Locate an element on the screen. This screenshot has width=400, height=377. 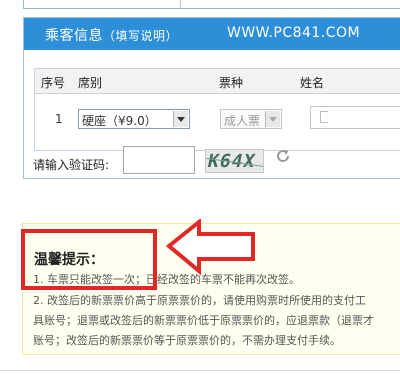
table-header: 序号 席别 票种 姓名 is located at coordinates (217, 81).